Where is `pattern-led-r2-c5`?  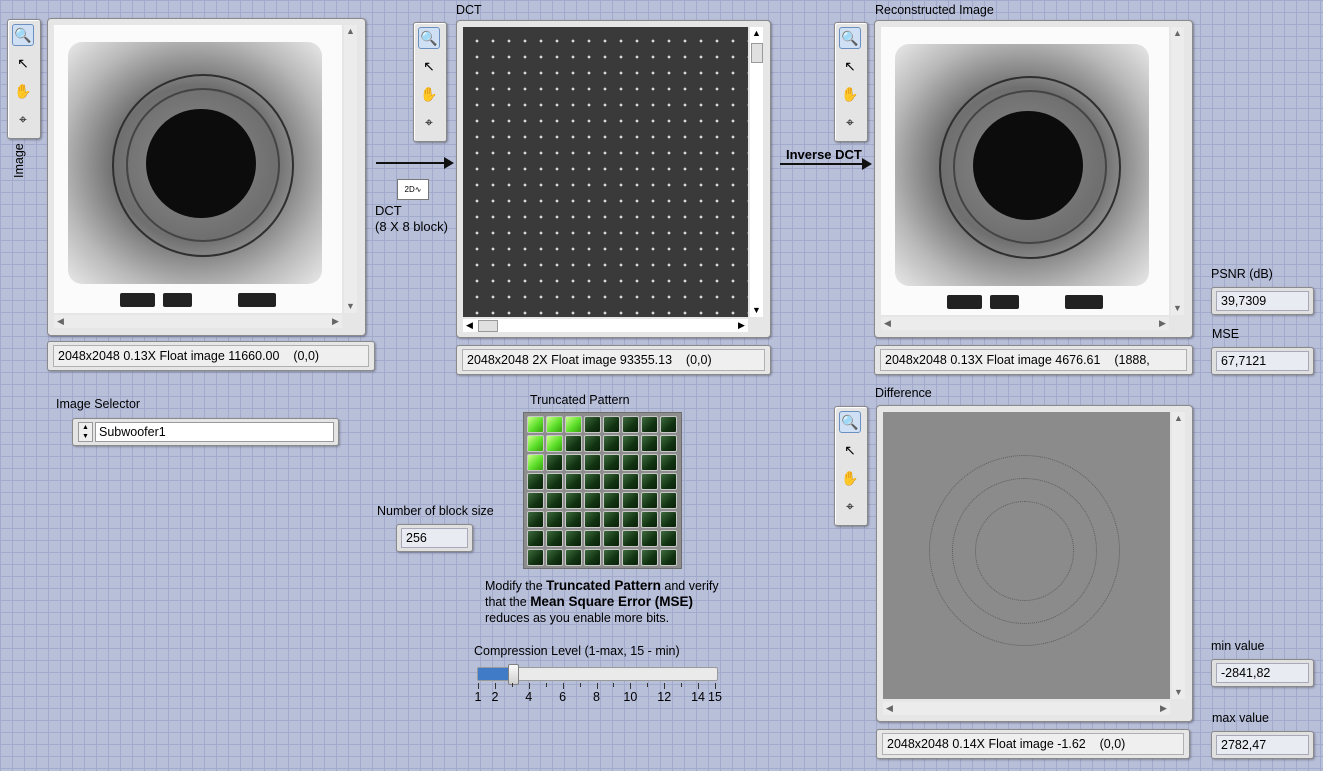 pattern-led-r2-c5 is located at coordinates (630, 462).